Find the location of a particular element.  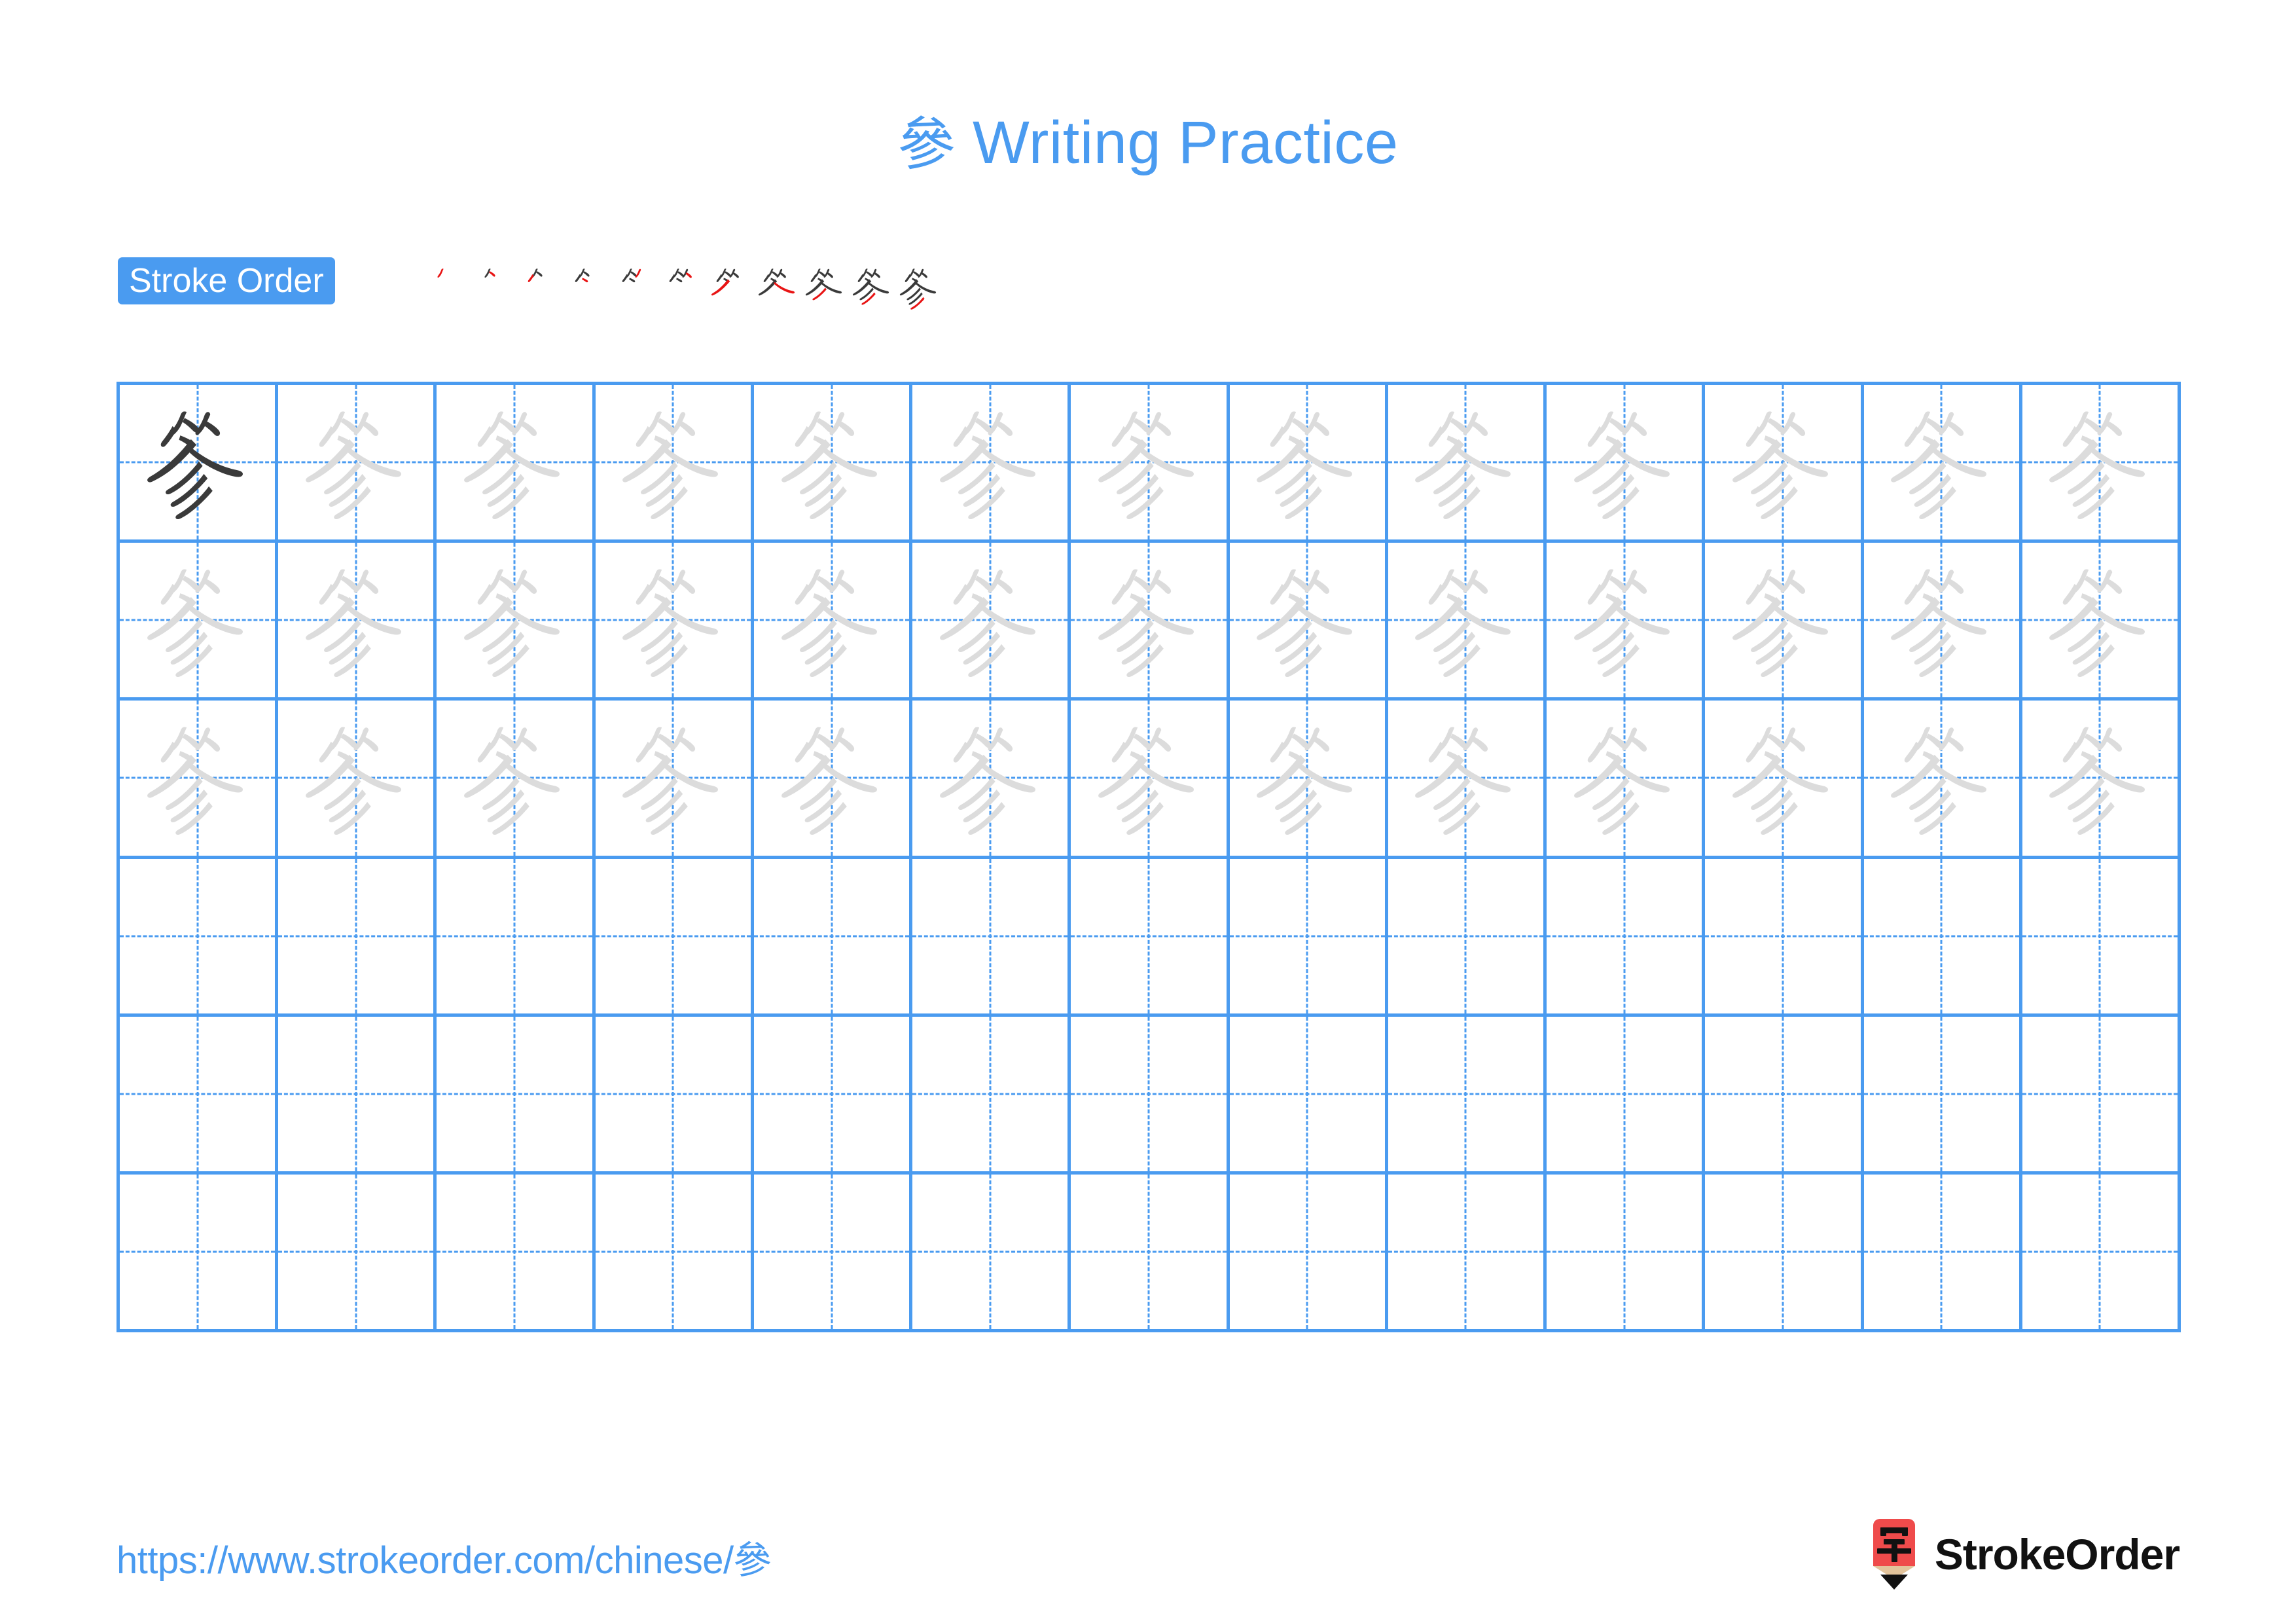

model-character is located at coordinates (197, 462).